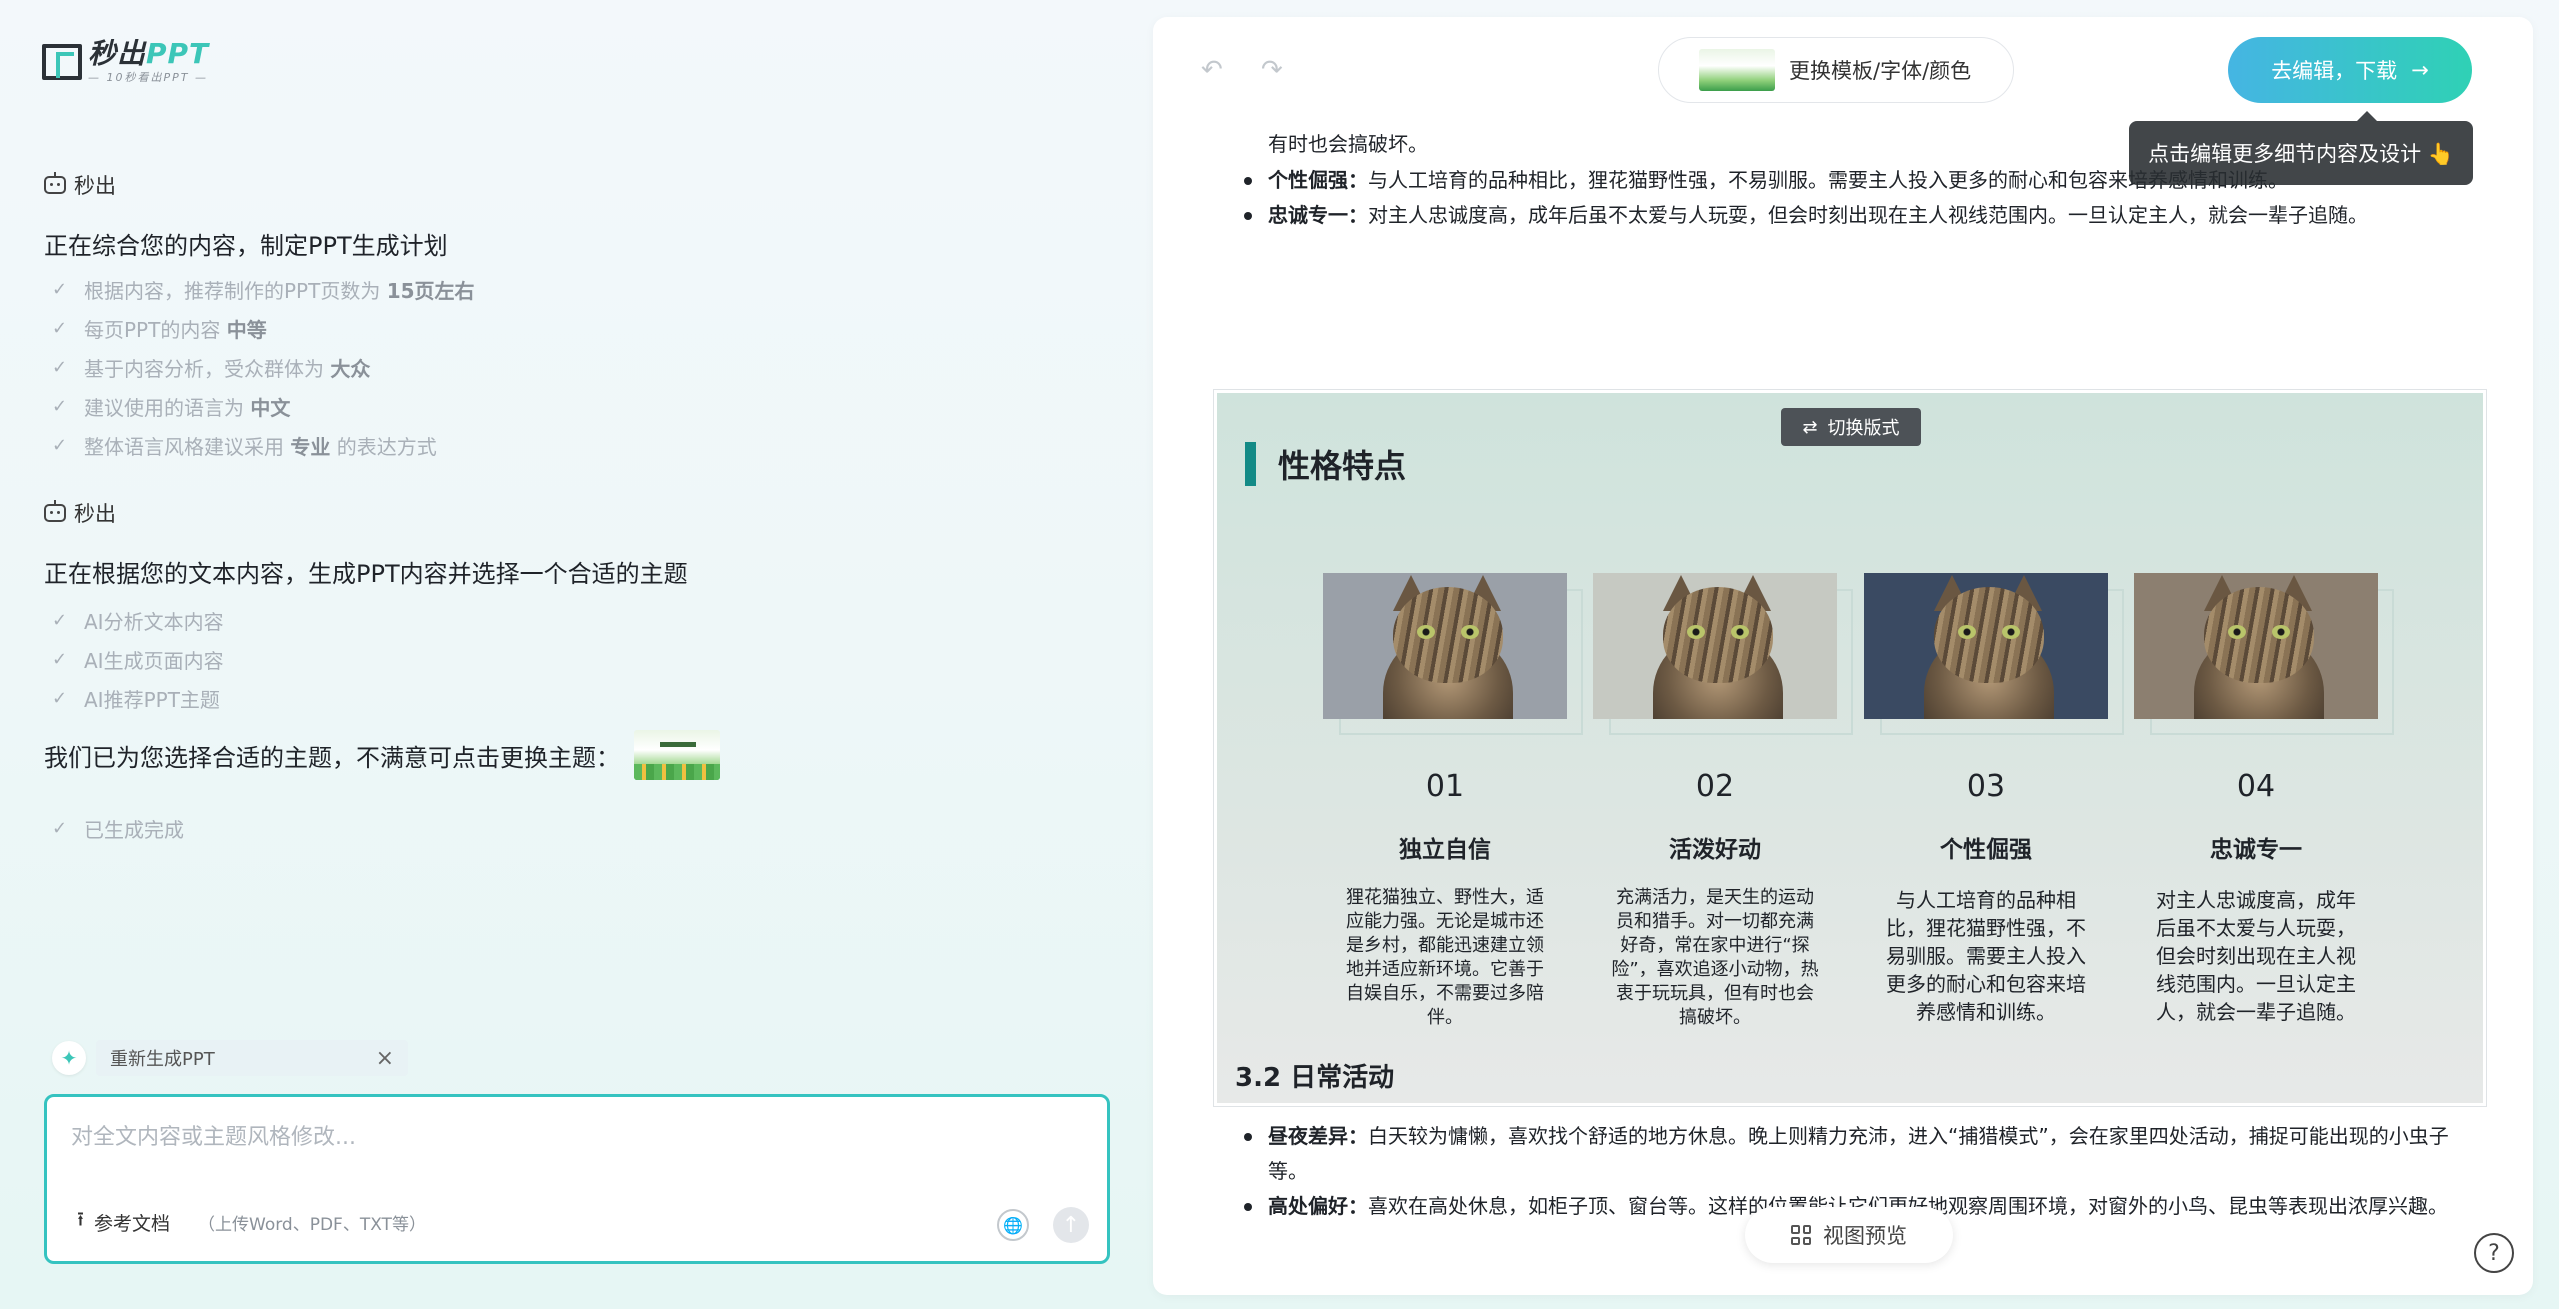 The image size is (2559, 1309). Describe the element at coordinates (366, 574) in the screenshot. I see `generate-step-title: 正在根据您的文本内容，生成PPT内容并选择一个合适的主题` at that location.